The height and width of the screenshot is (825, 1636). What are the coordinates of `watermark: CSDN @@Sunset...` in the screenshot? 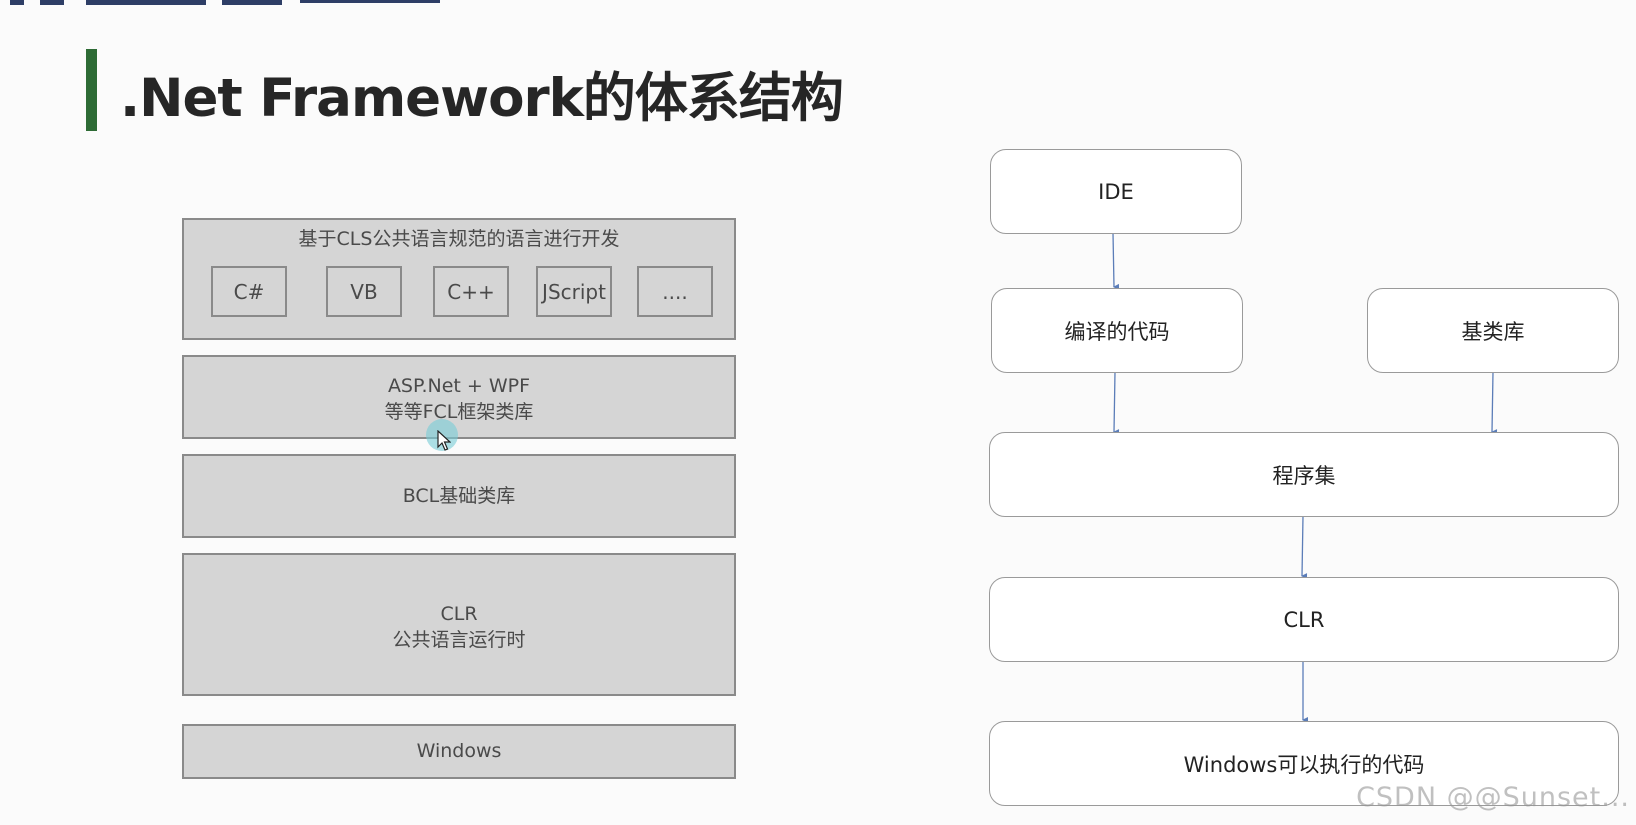 It's located at (1493, 797).